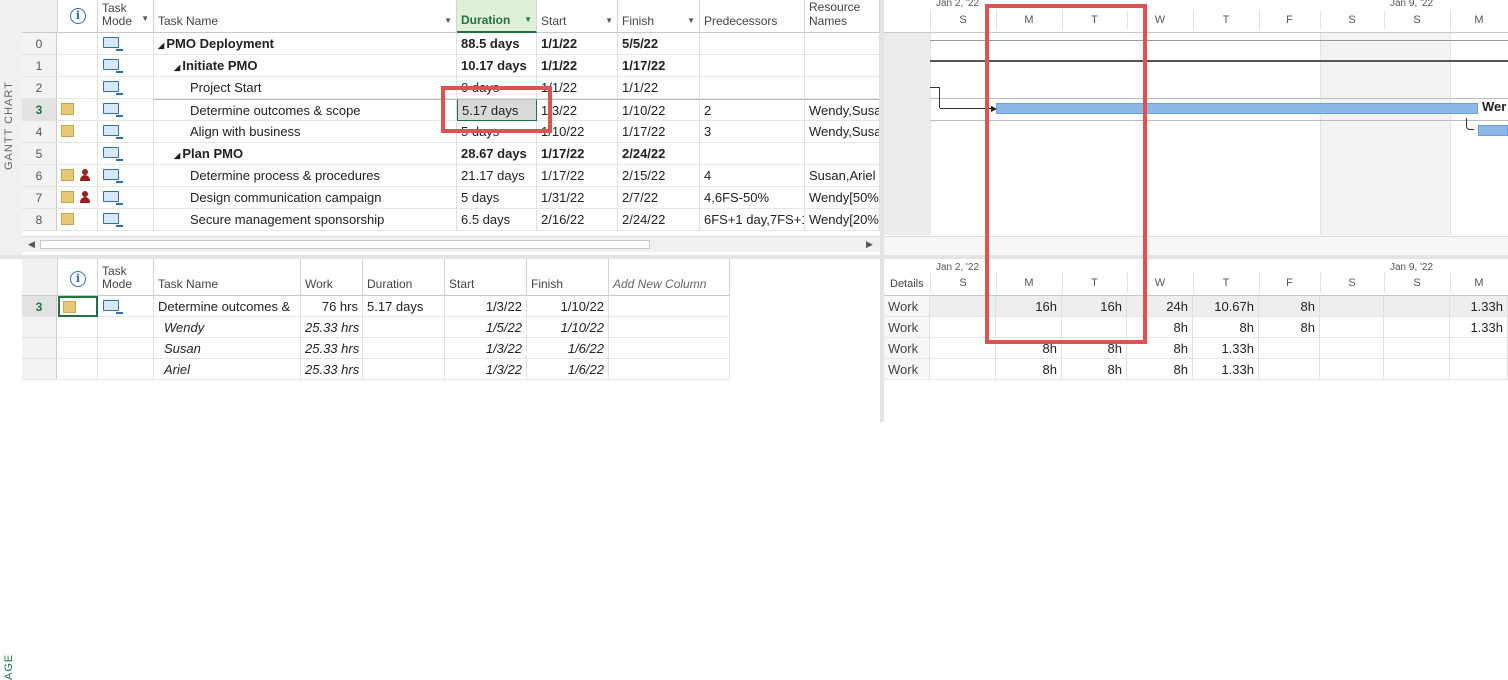 Image resolution: width=1508 pixels, height=680 pixels. Describe the element at coordinates (305, 132) in the screenshot. I see `cell-name: Align with business` at that location.